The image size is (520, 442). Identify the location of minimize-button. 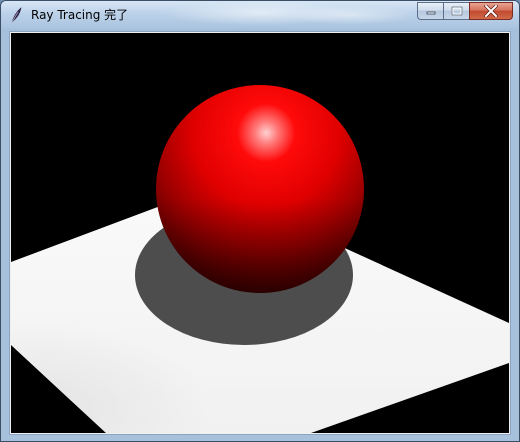
(430, 11).